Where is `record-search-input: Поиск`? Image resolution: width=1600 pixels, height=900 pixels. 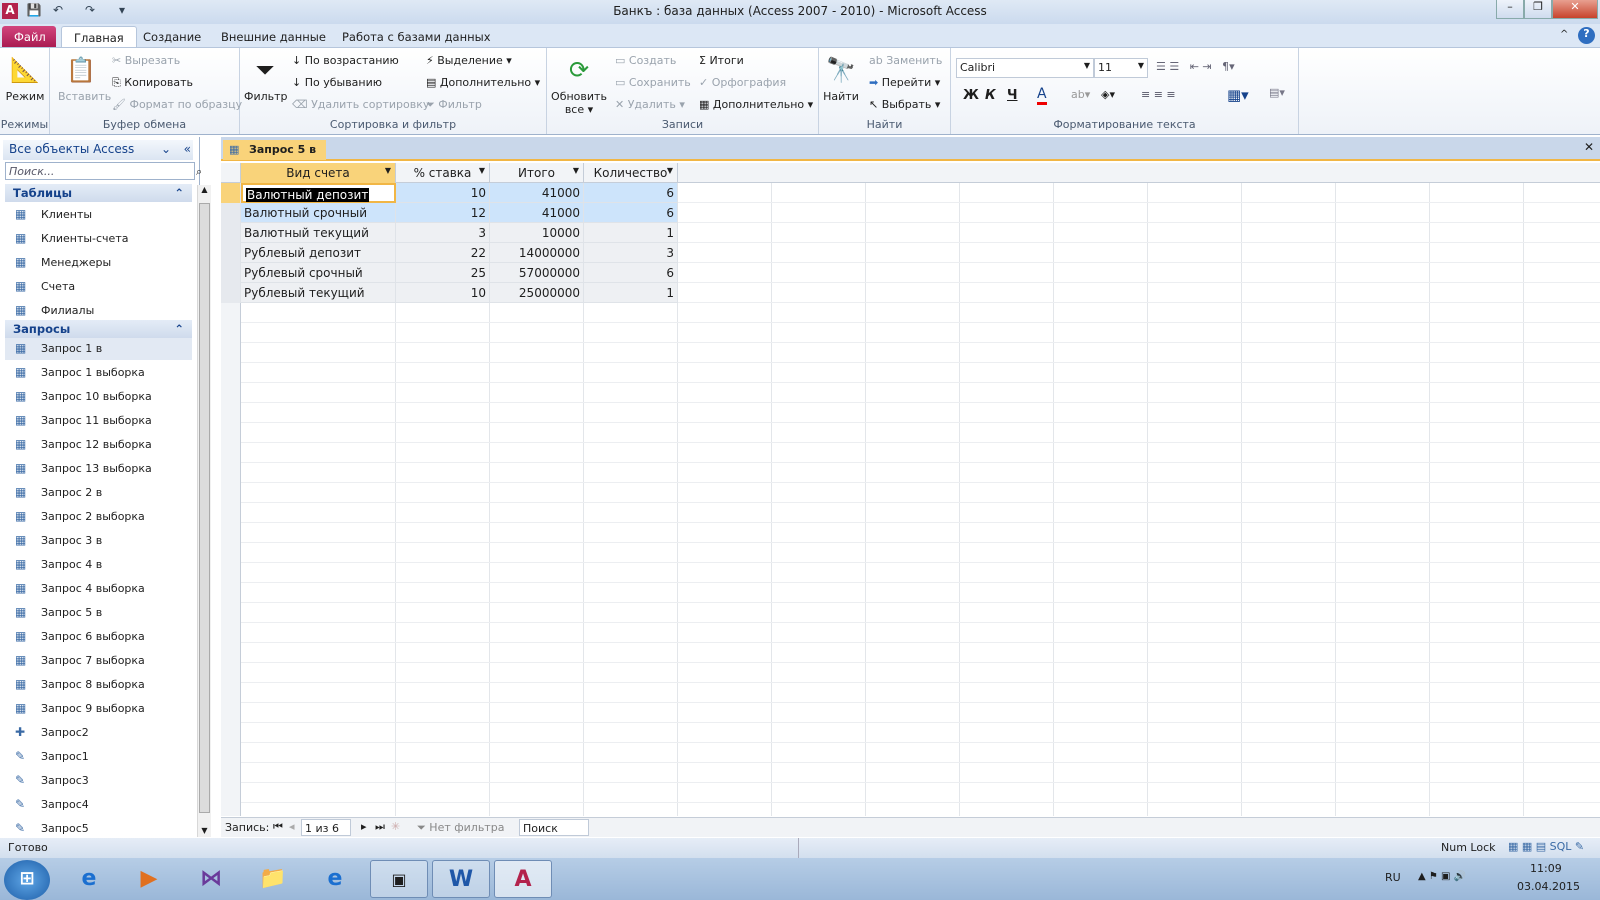
record-search-input: Поиск is located at coordinates (554, 827).